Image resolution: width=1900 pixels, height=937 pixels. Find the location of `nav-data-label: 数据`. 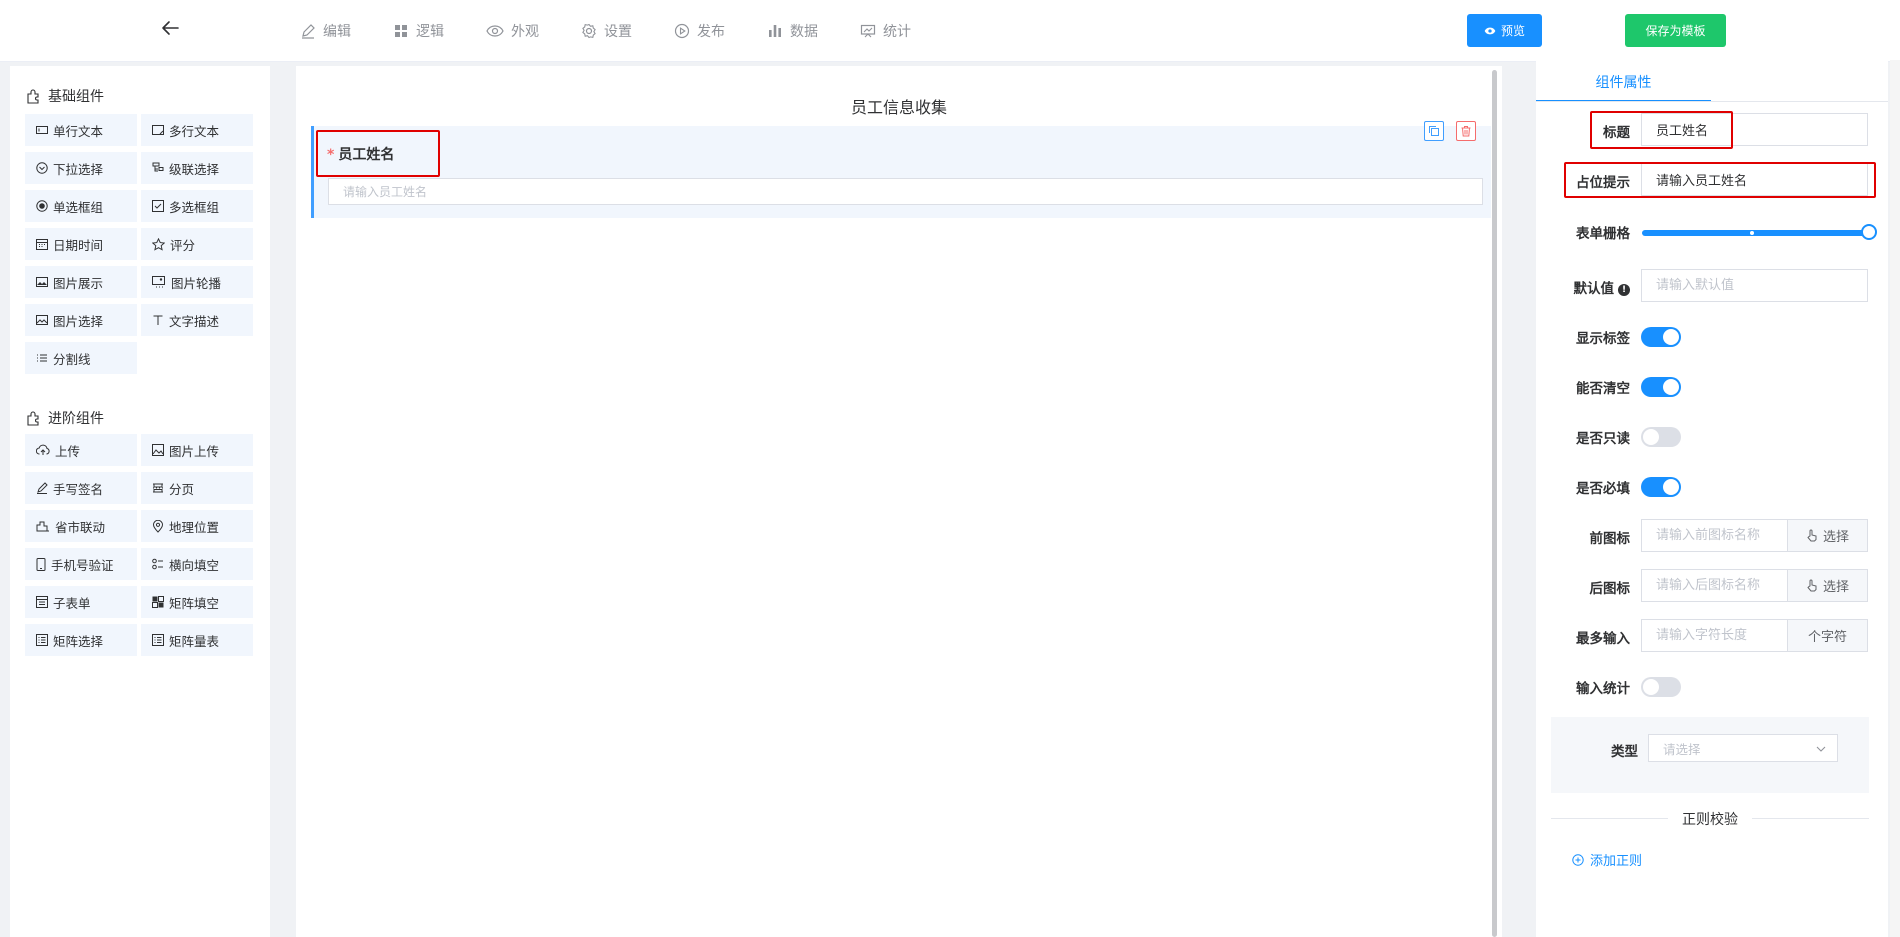

nav-data-label: 数据 is located at coordinates (804, 32).